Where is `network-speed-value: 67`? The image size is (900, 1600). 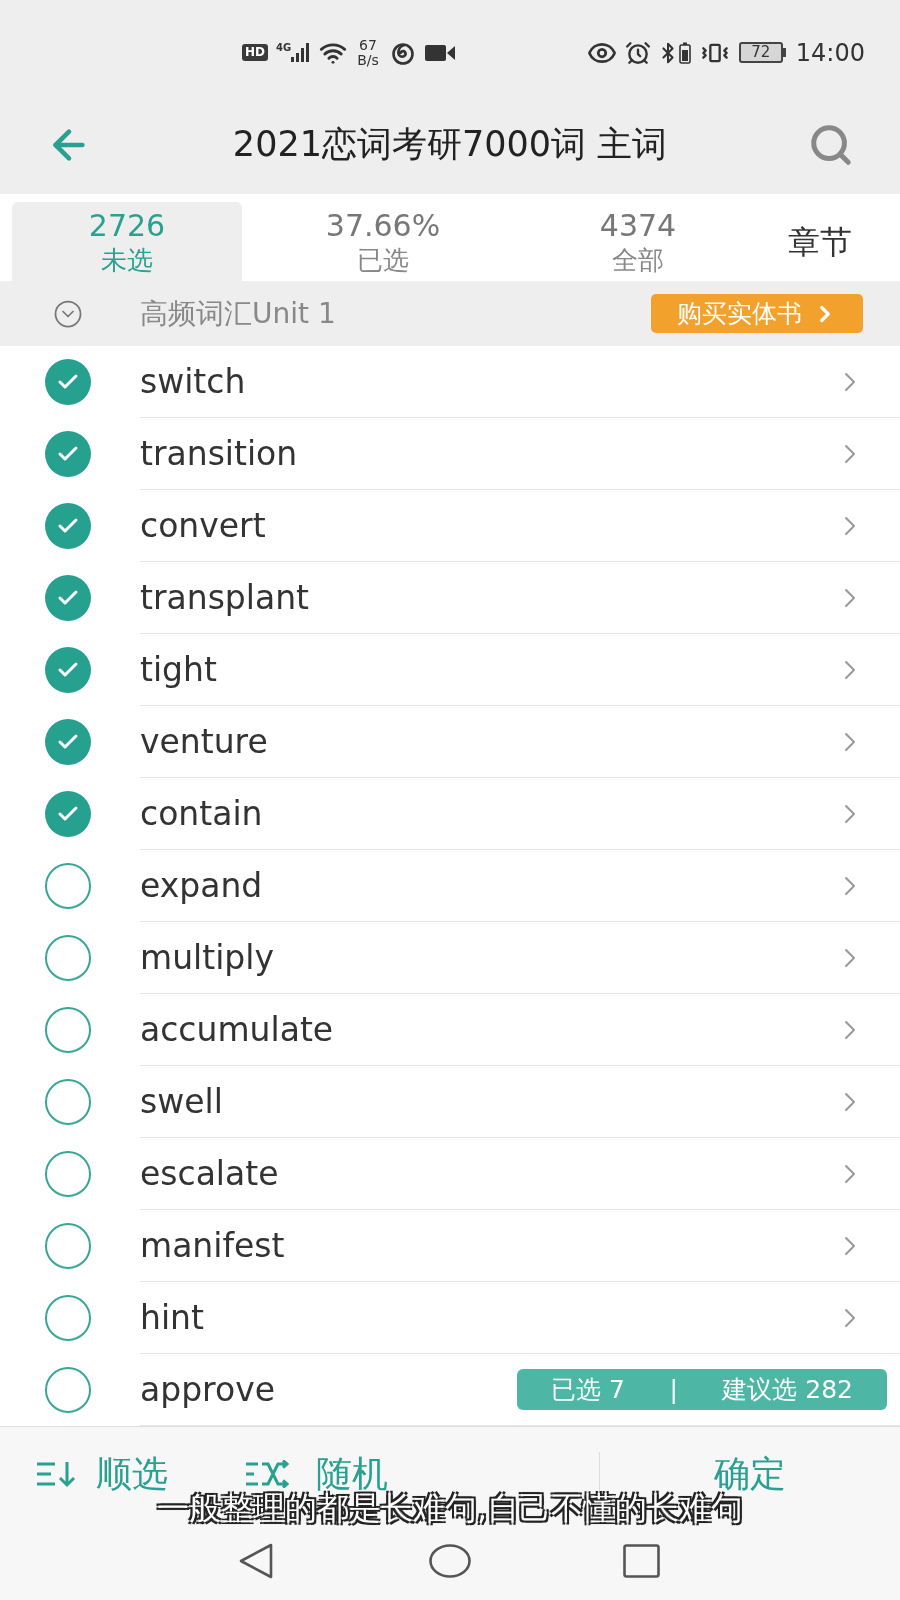
network-speed-value: 67 is located at coordinates (368, 45).